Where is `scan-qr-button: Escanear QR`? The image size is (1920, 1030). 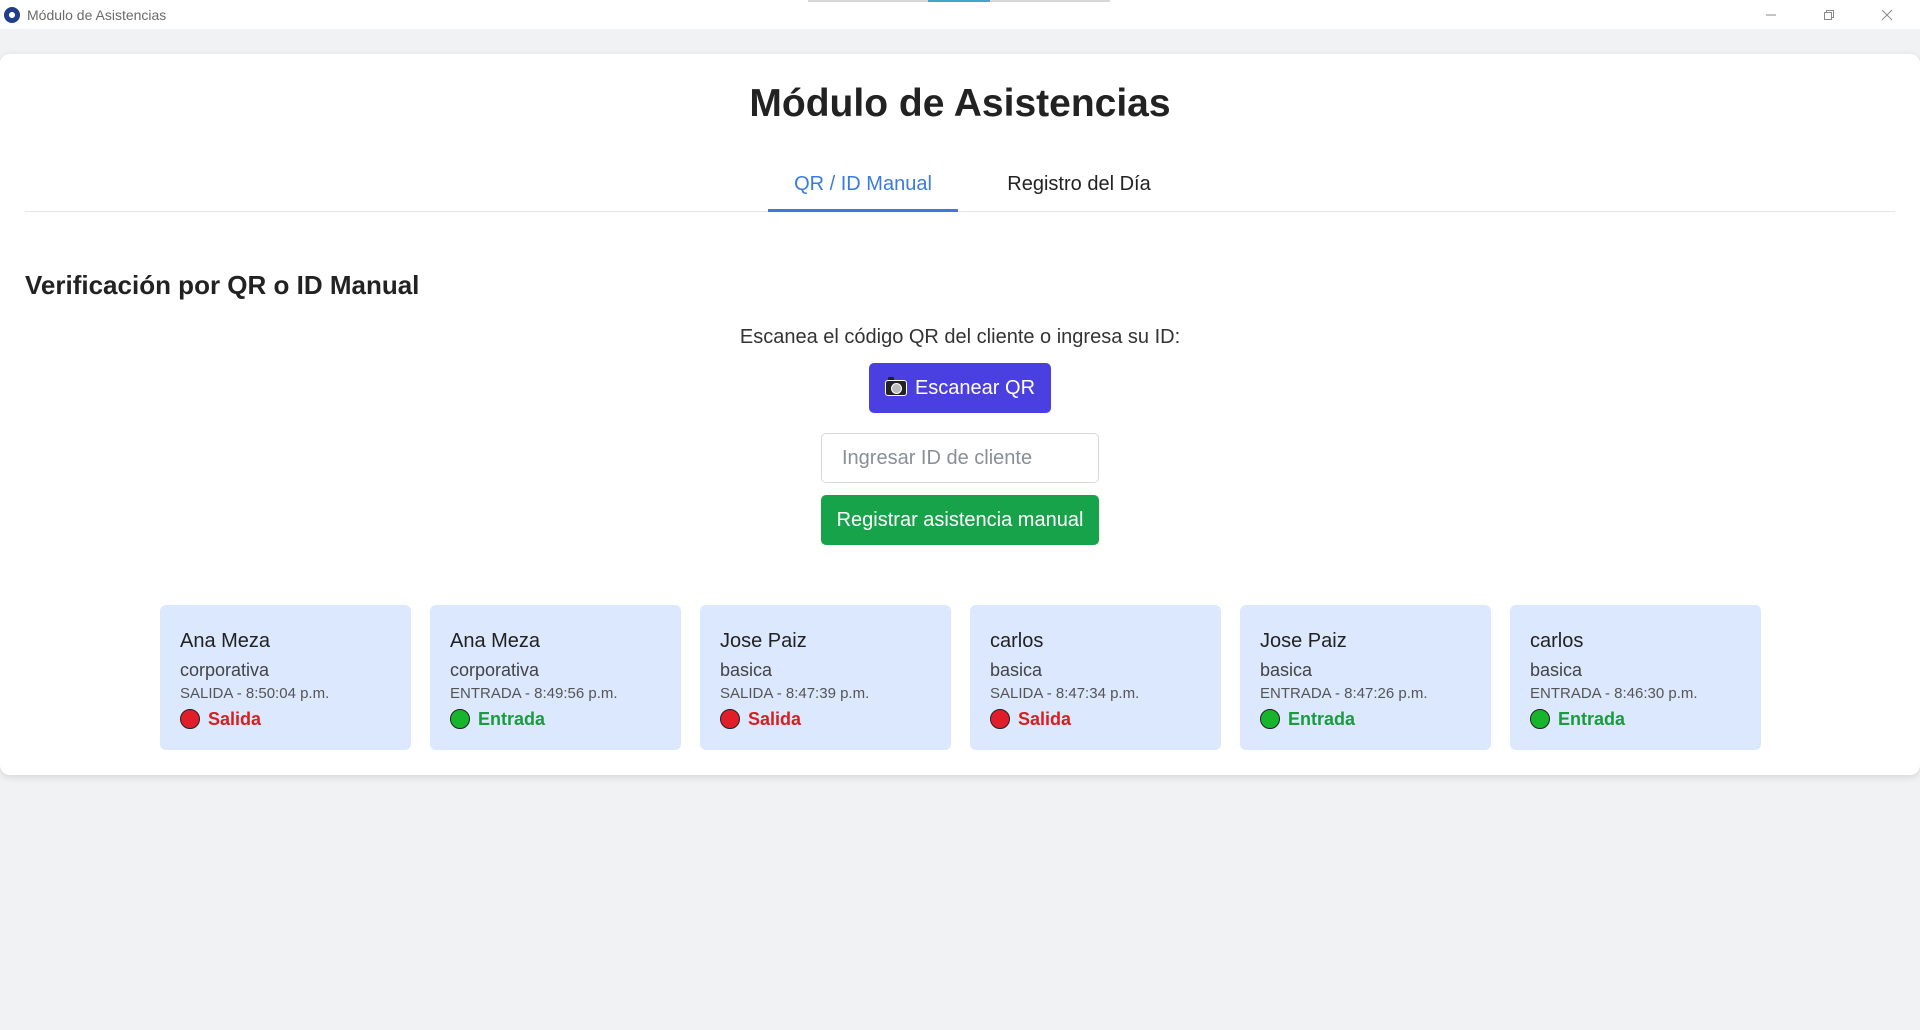 scan-qr-button: Escanear QR is located at coordinates (960, 388).